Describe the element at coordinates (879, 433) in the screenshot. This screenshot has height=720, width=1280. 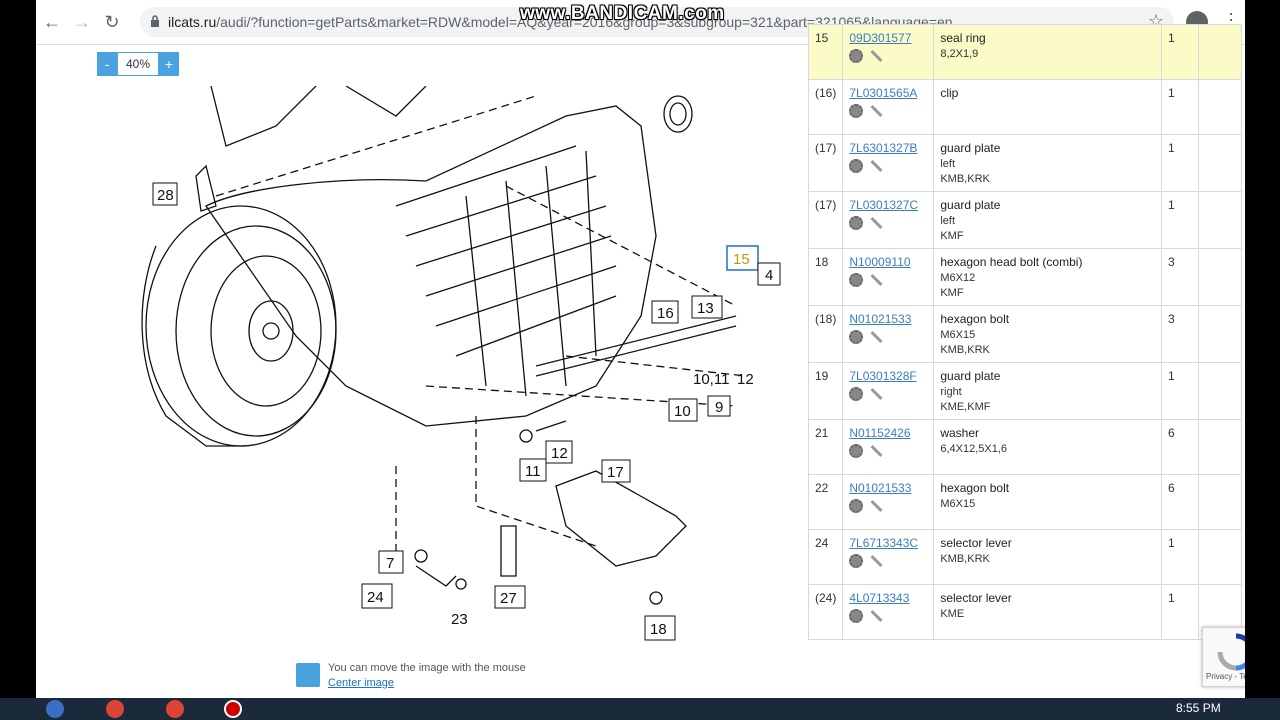
I see `part-number-link: N01152426` at that location.